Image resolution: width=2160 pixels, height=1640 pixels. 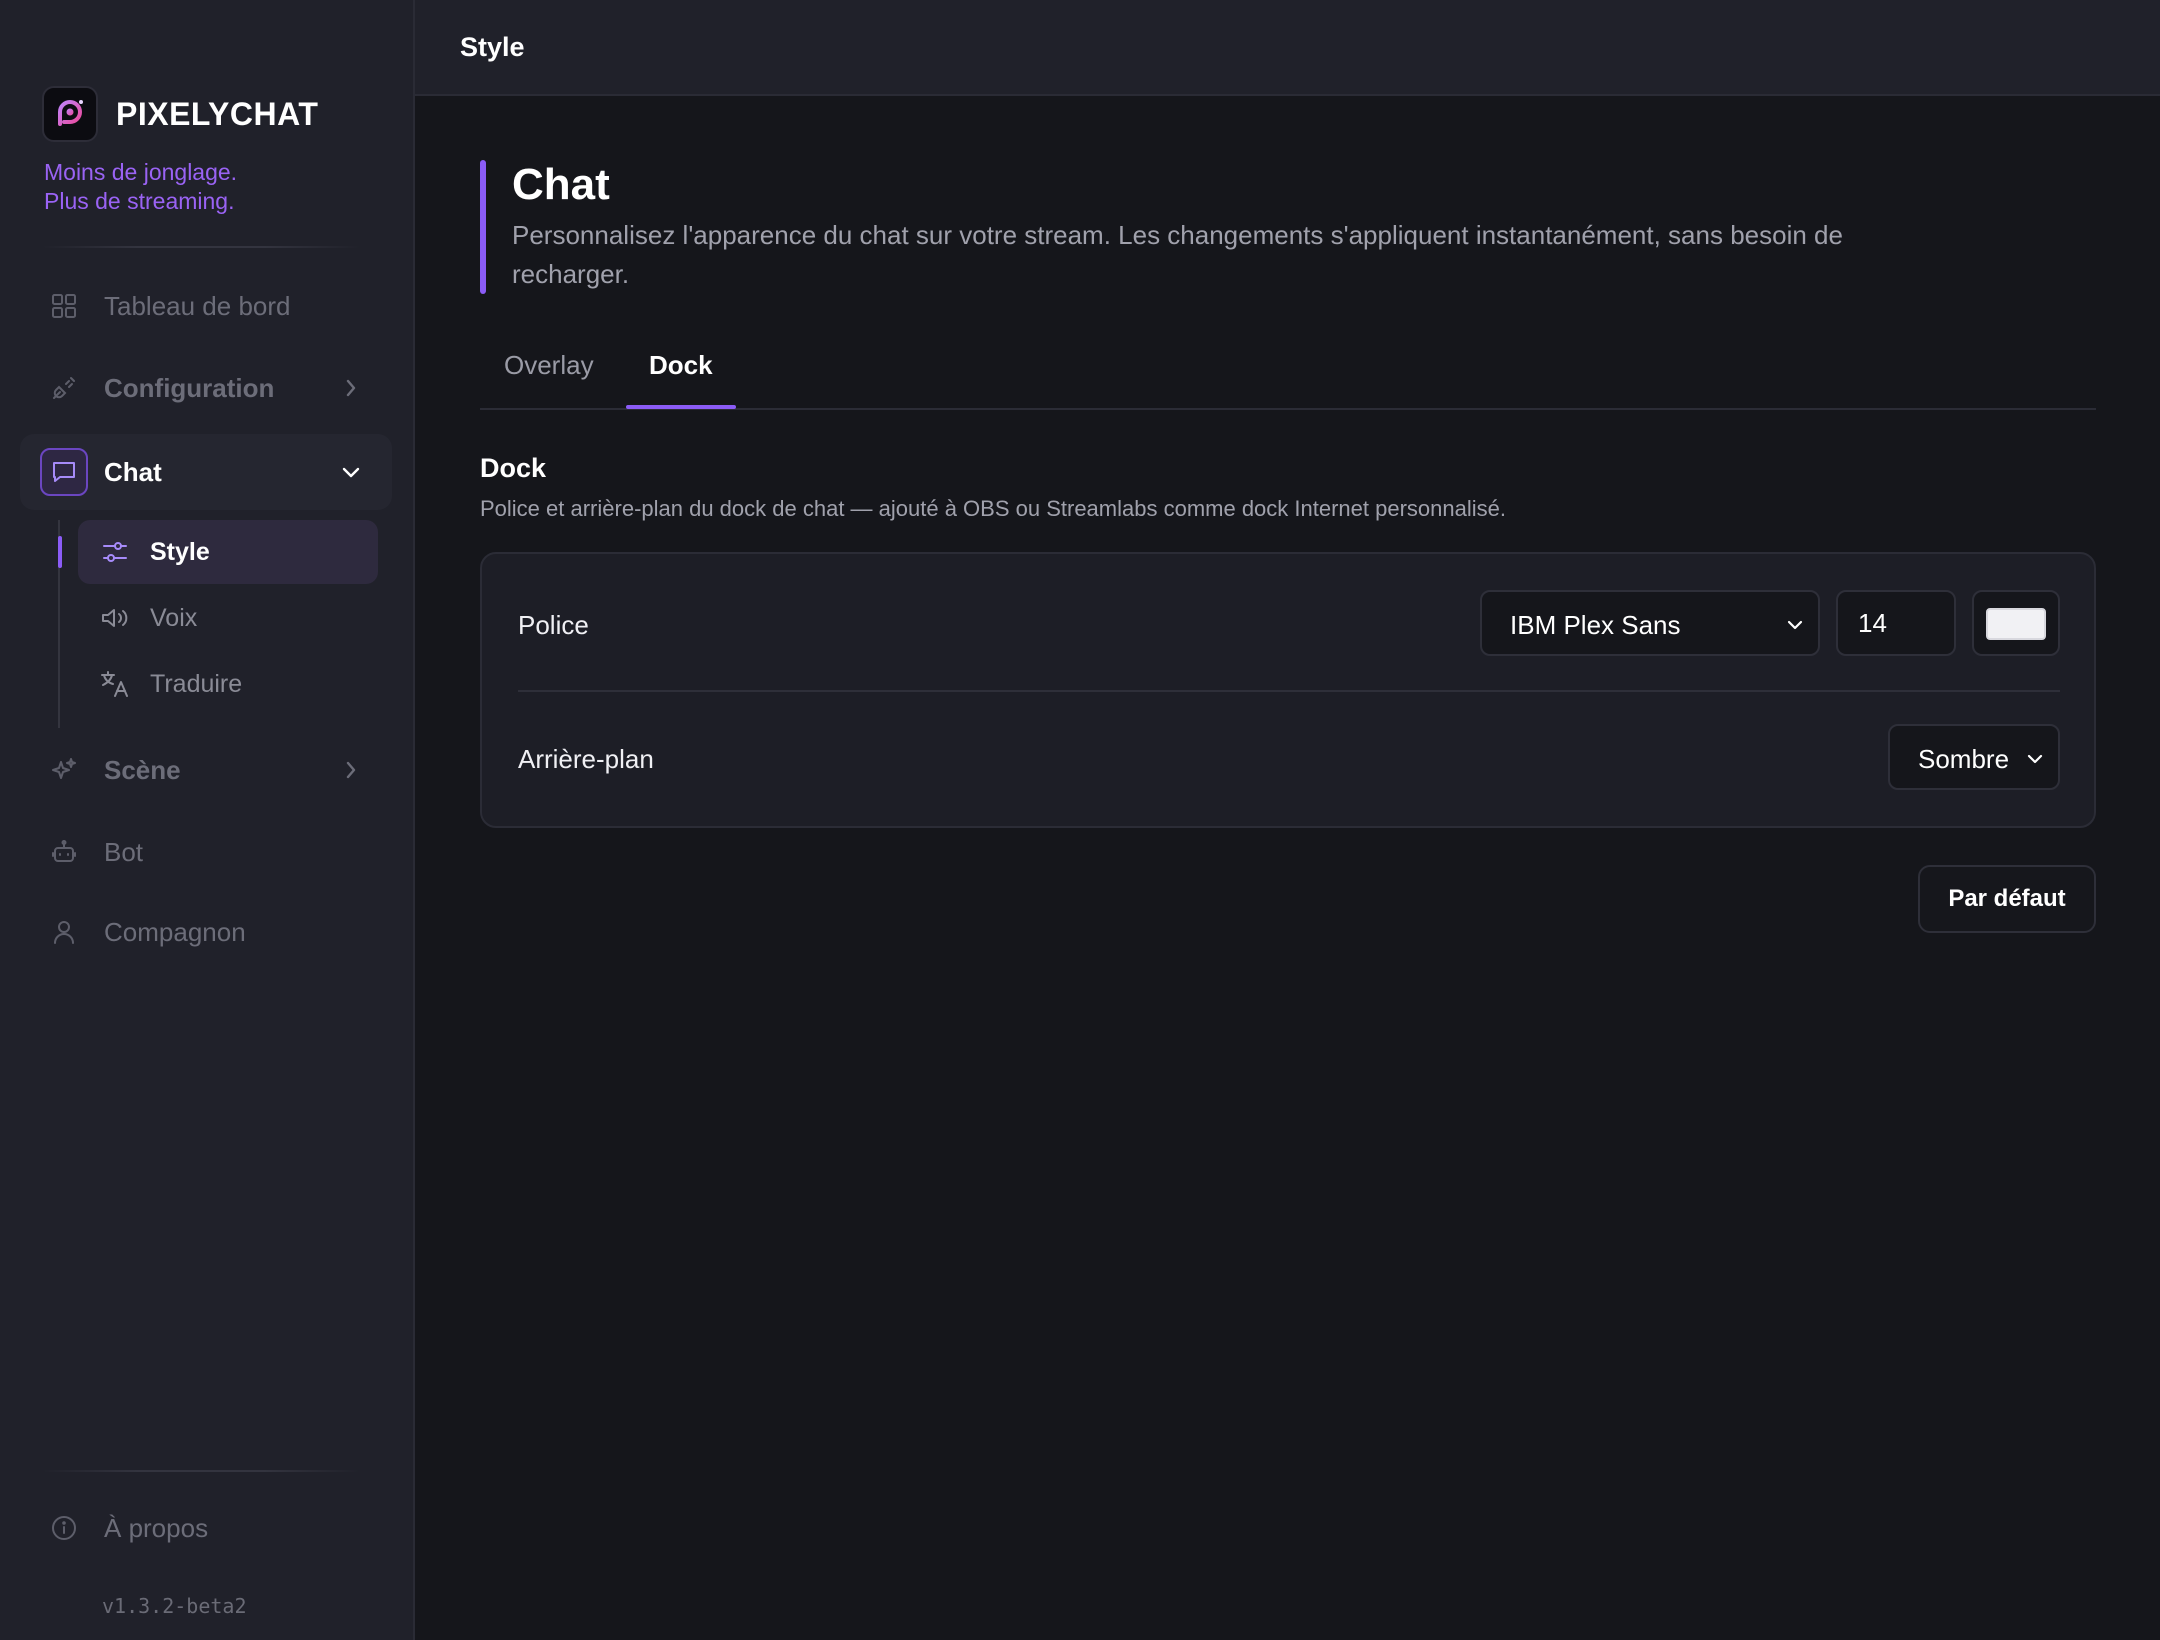 I want to click on page-title: Chat, so click(x=561, y=184).